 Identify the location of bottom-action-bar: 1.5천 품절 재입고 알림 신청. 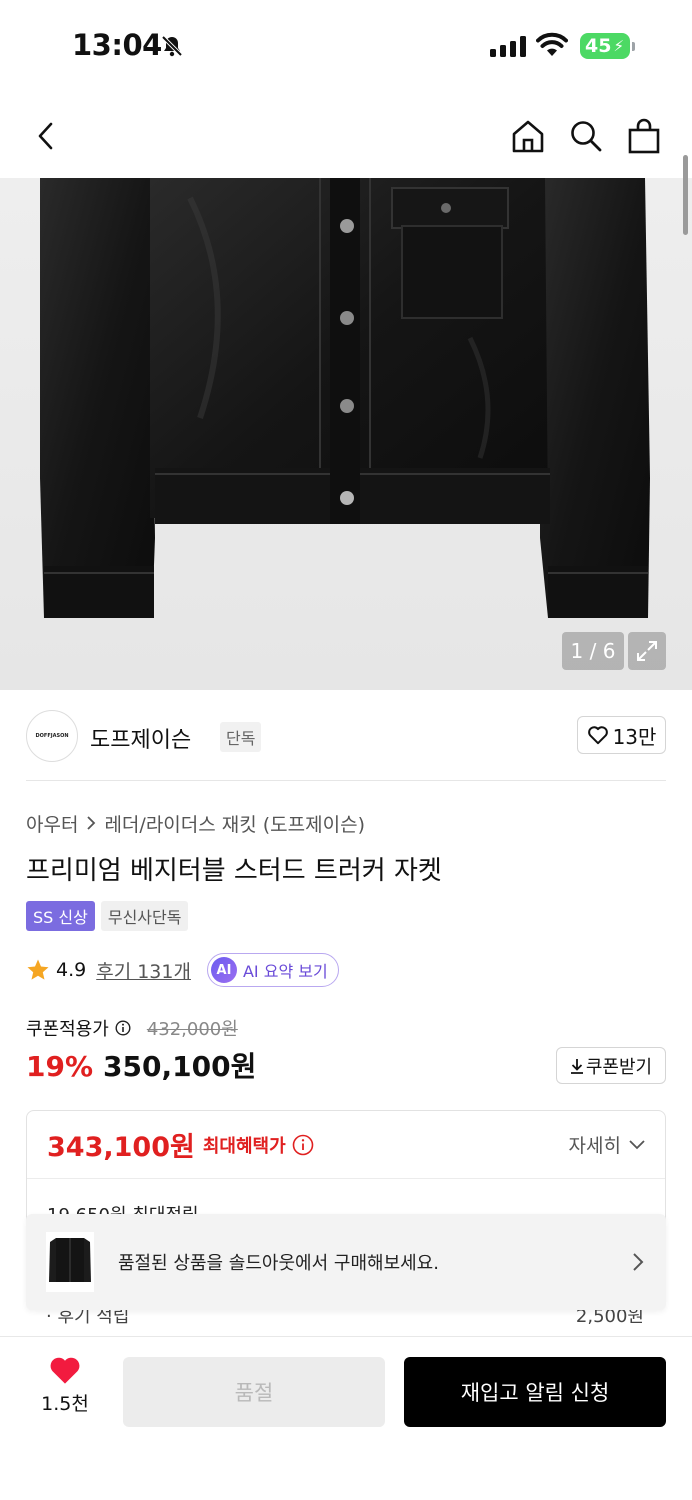
(346, 1418).